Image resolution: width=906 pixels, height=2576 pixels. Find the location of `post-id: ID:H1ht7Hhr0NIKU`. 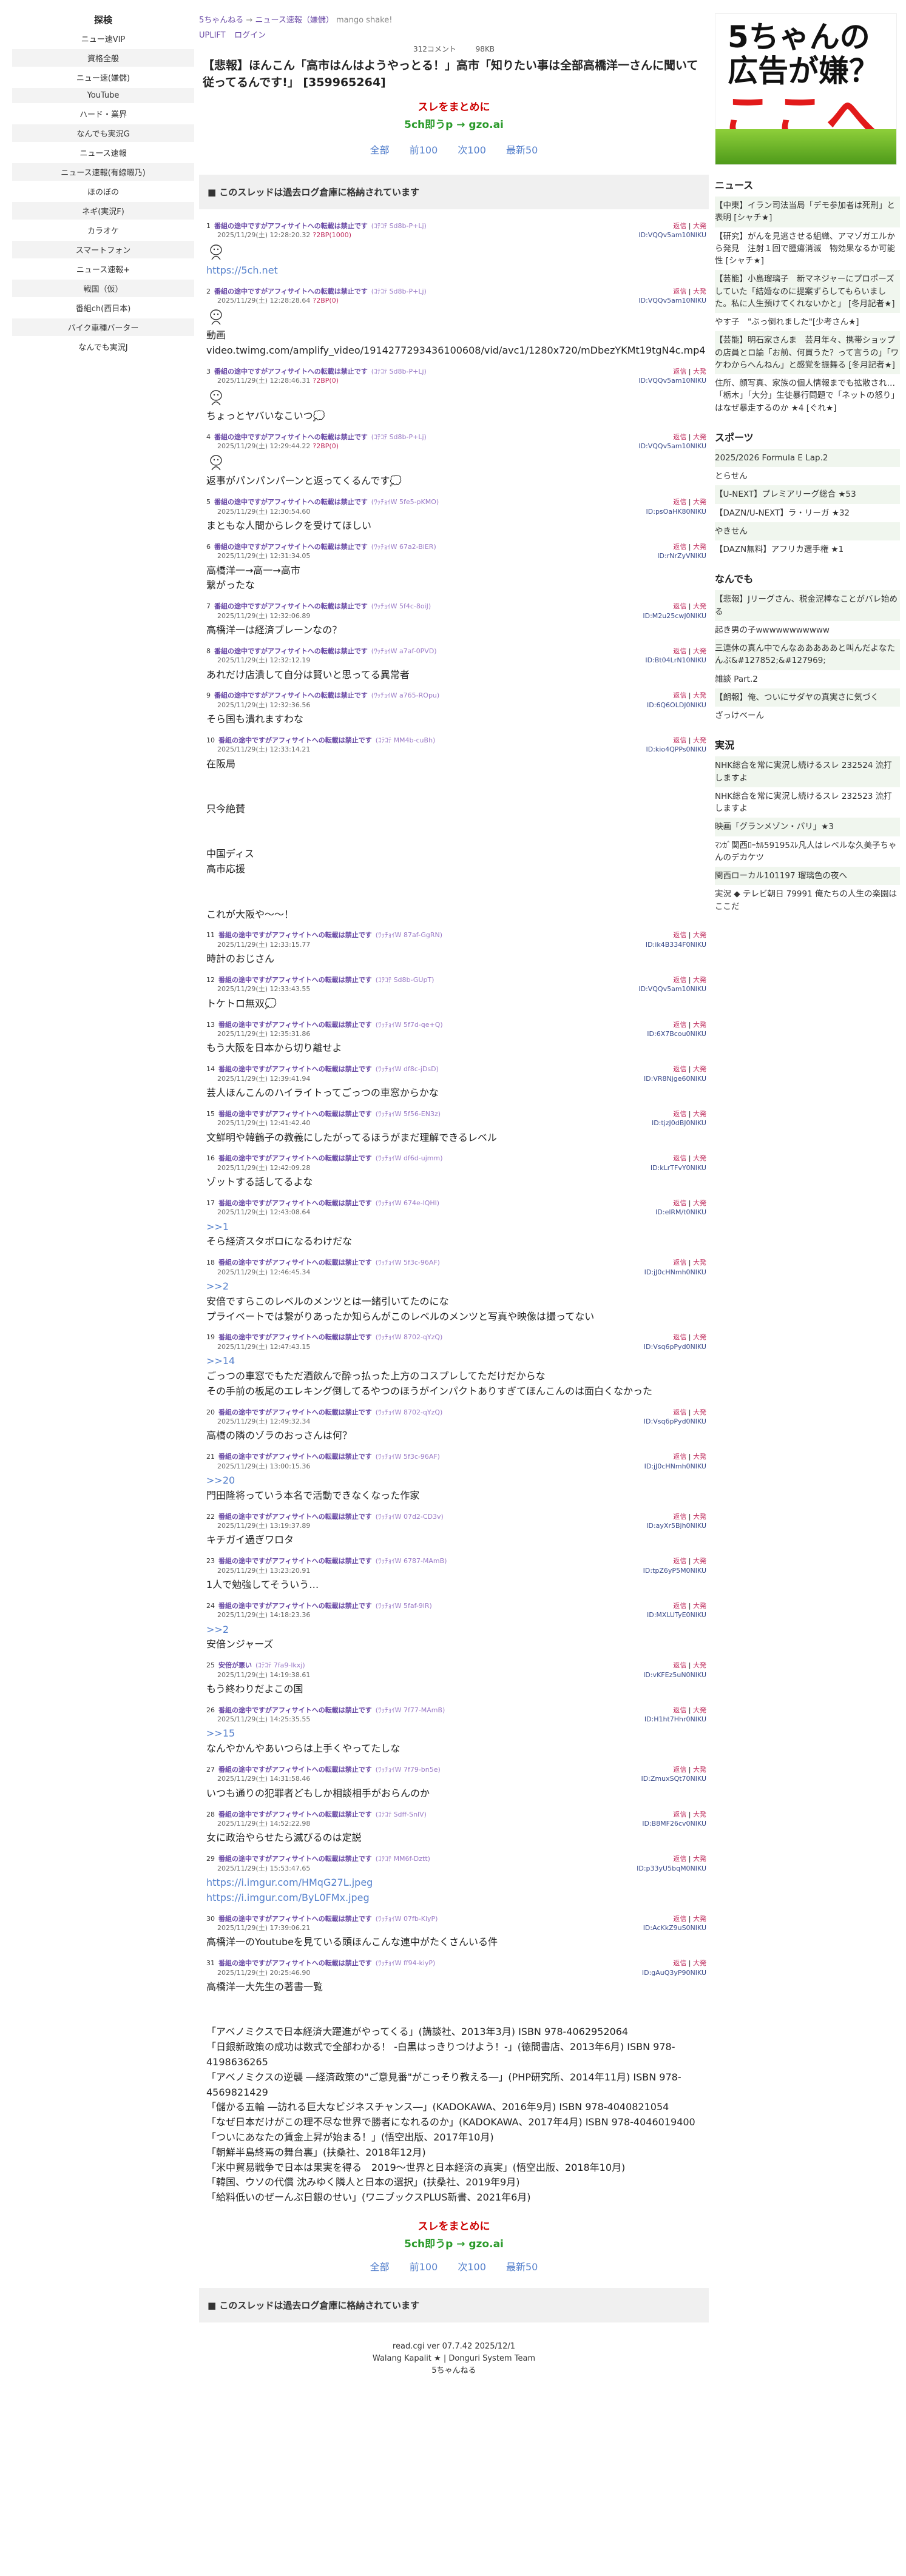

post-id: ID:H1ht7Hhr0NIKU is located at coordinates (675, 1719).